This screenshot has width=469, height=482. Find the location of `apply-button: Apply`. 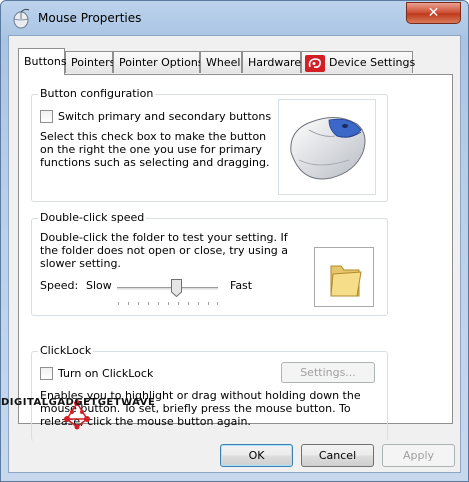

apply-button: Apply is located at coordinates (418, 455).